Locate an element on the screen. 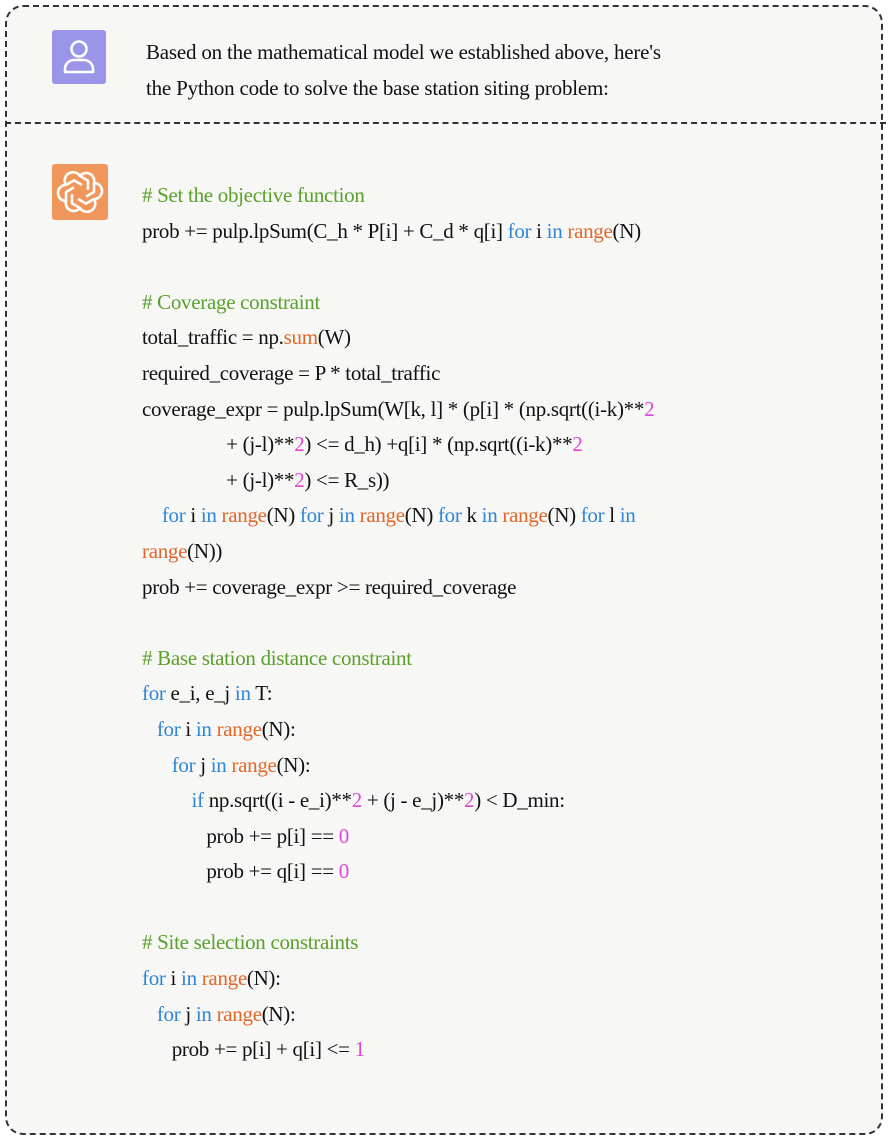 The image size is (892, 1145). code-token: (W) is located at coordinates (334, 337).